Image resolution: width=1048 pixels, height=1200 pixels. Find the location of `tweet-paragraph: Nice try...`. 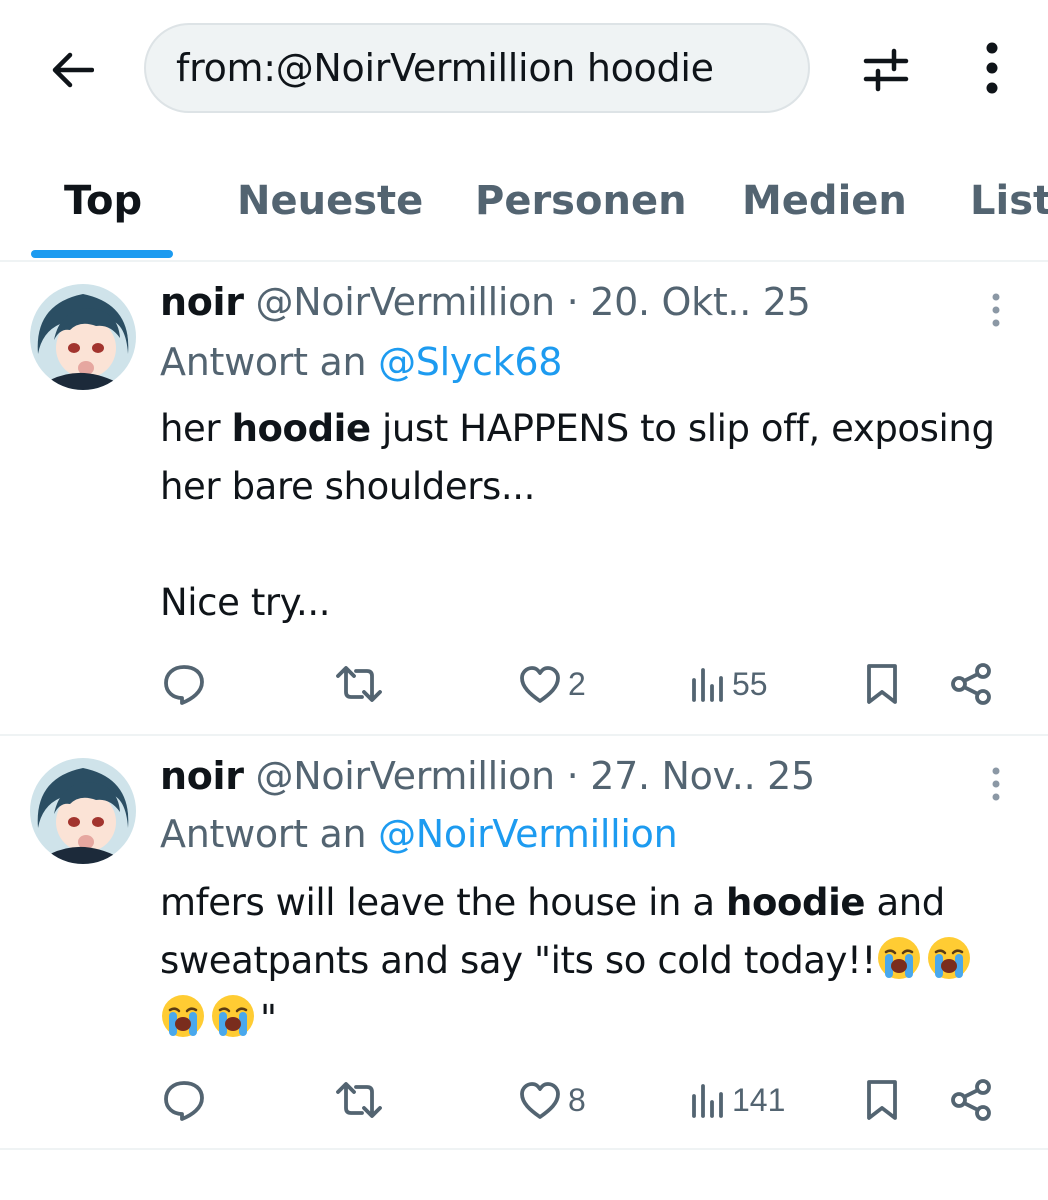

tweet-paragraph: Nice try... is located at coordinates (245, 602).